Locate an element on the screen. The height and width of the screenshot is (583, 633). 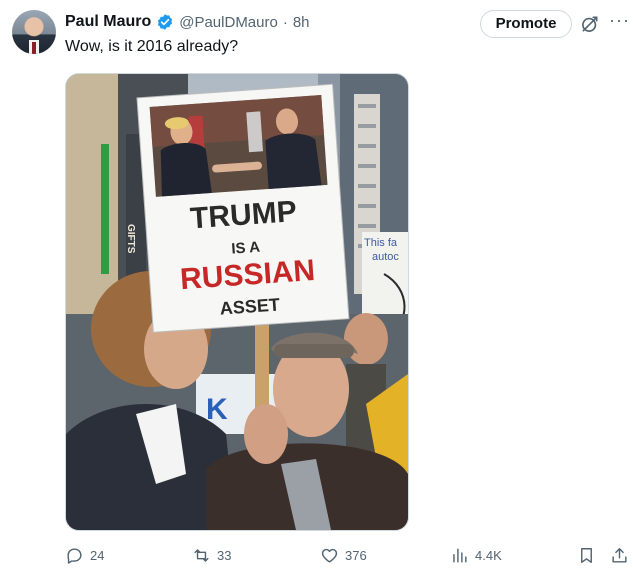
verified-badge-icon is located at coordinates (165, 22).